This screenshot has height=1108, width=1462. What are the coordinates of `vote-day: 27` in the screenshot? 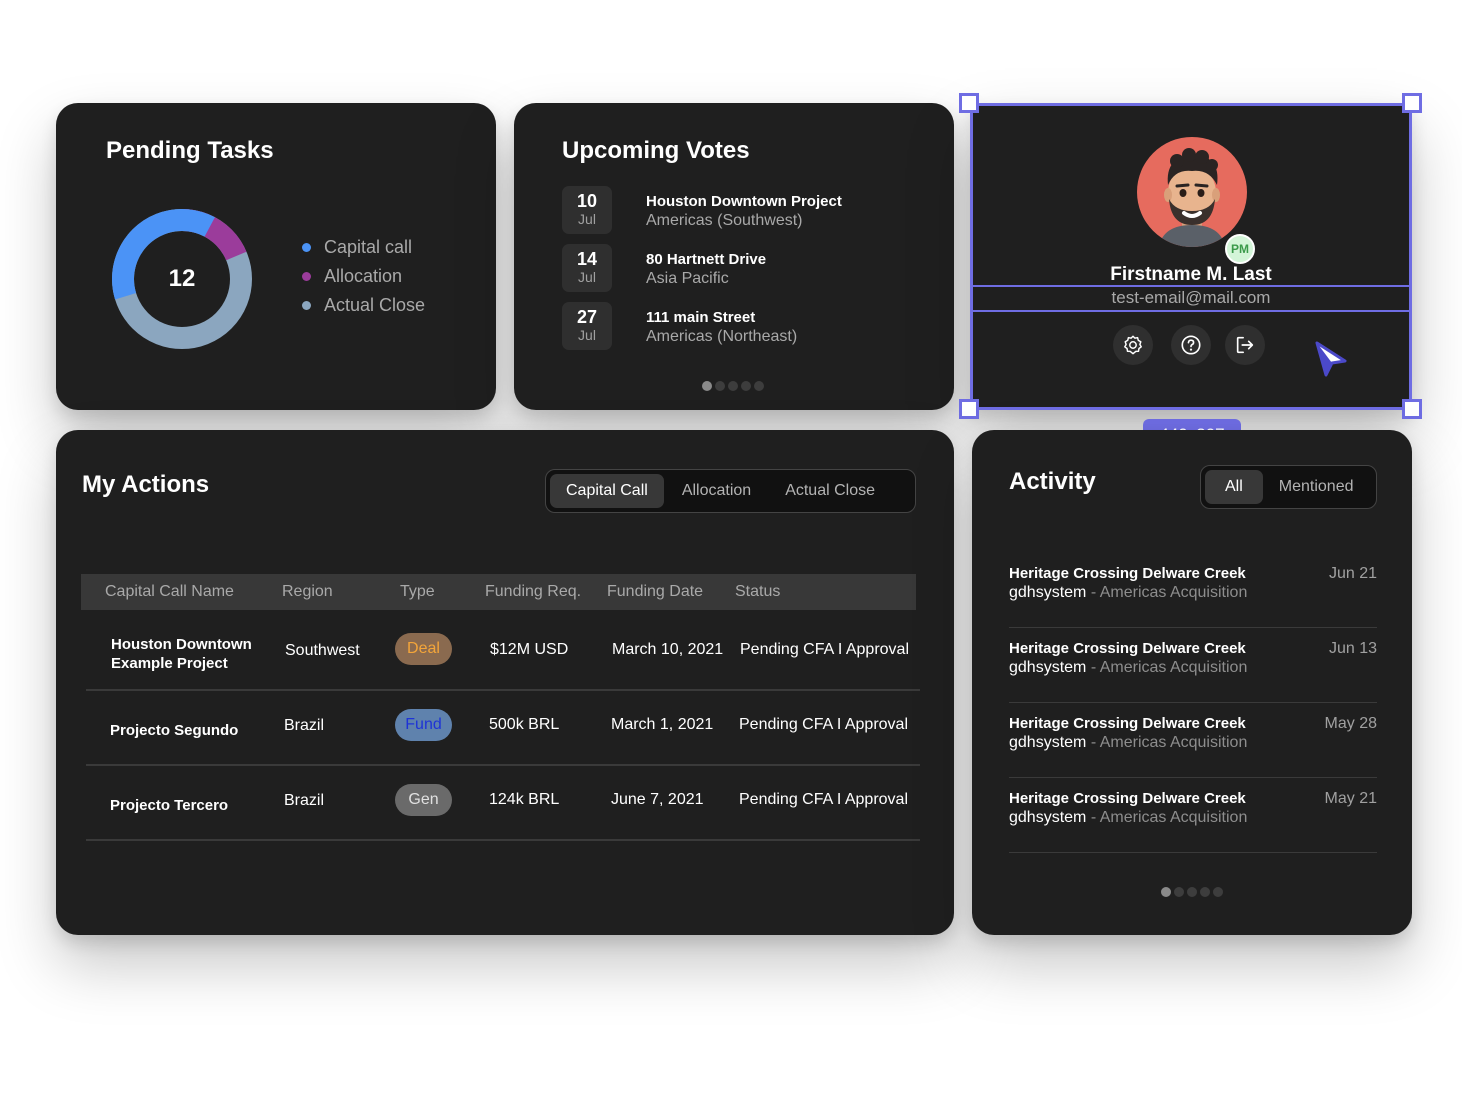 It's located at (587, 317).